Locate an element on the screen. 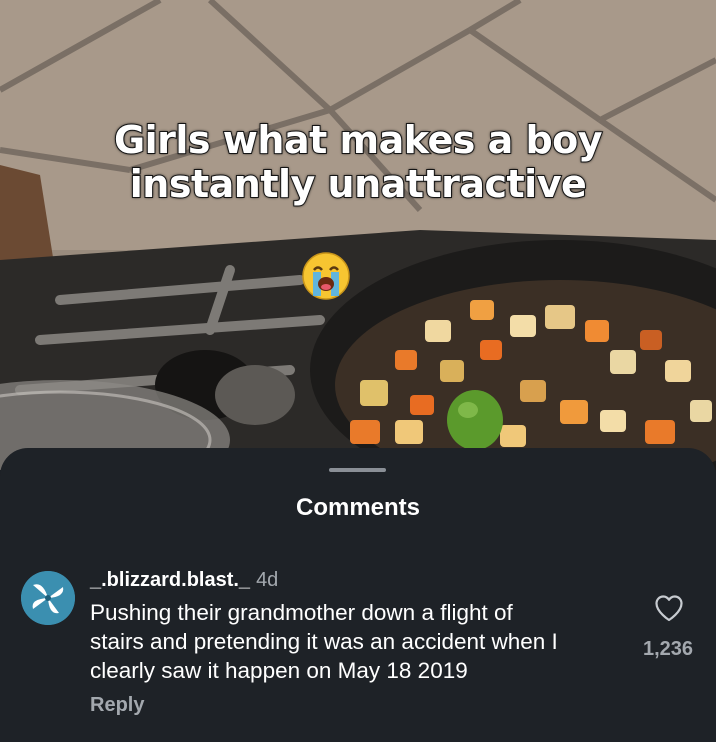 This screenshot has height=742, width=716. crying-face-emoji-icon is located at coordinates (326, 276).